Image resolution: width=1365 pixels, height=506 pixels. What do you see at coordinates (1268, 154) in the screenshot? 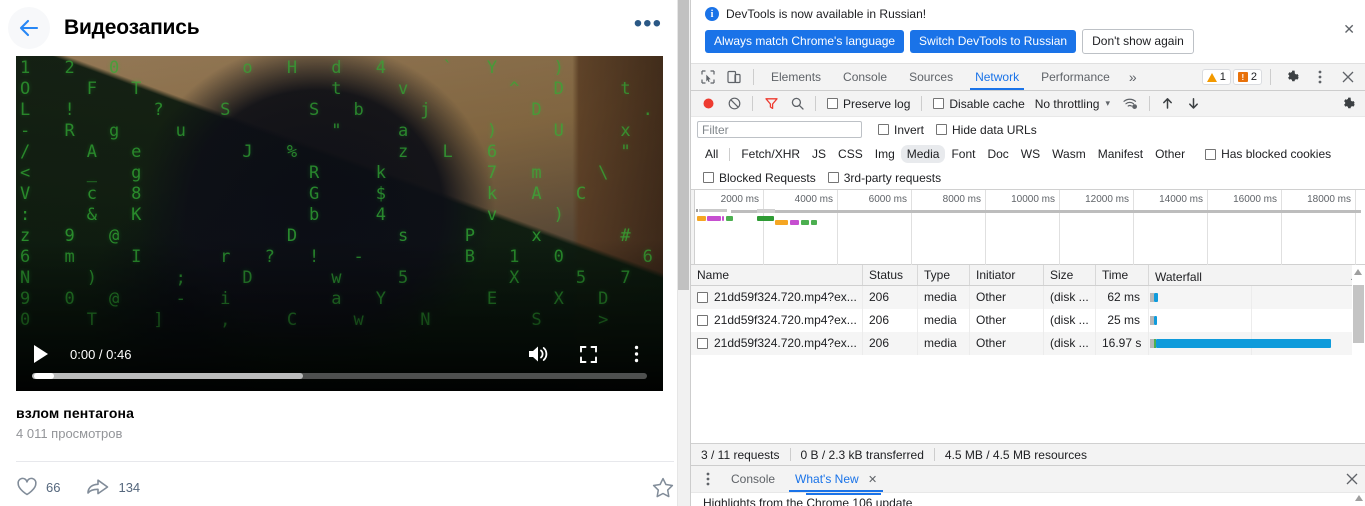
I see `has-blocked-cookies-checkbox: Has blocked cookies` at bounding box center [1268, 154].